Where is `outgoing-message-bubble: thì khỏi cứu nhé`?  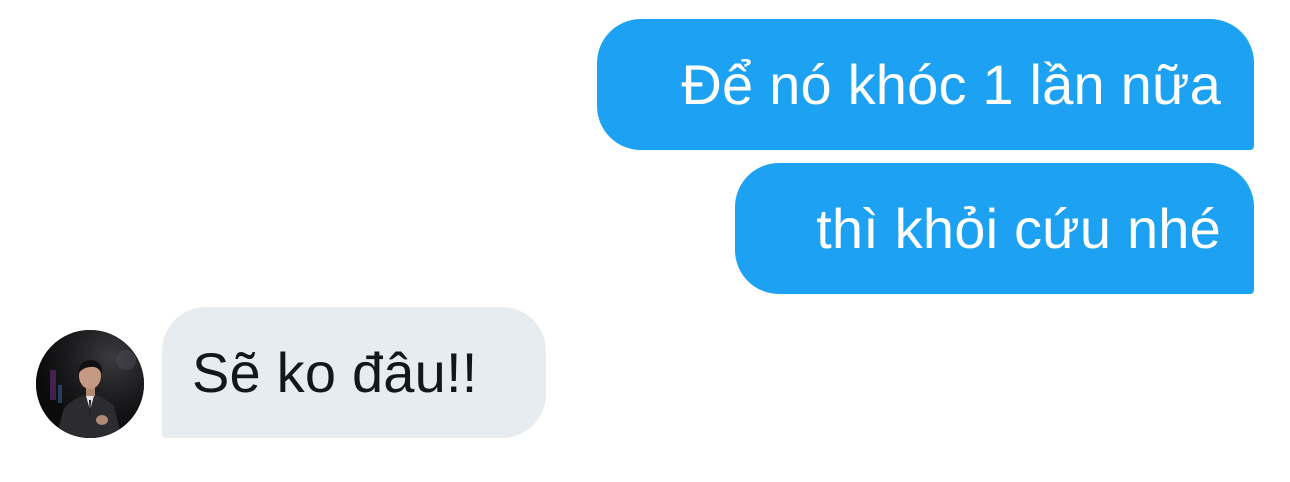 outgoing-message-bubble: thì khỏi cứu nhé is located at coordinates (994, 228).